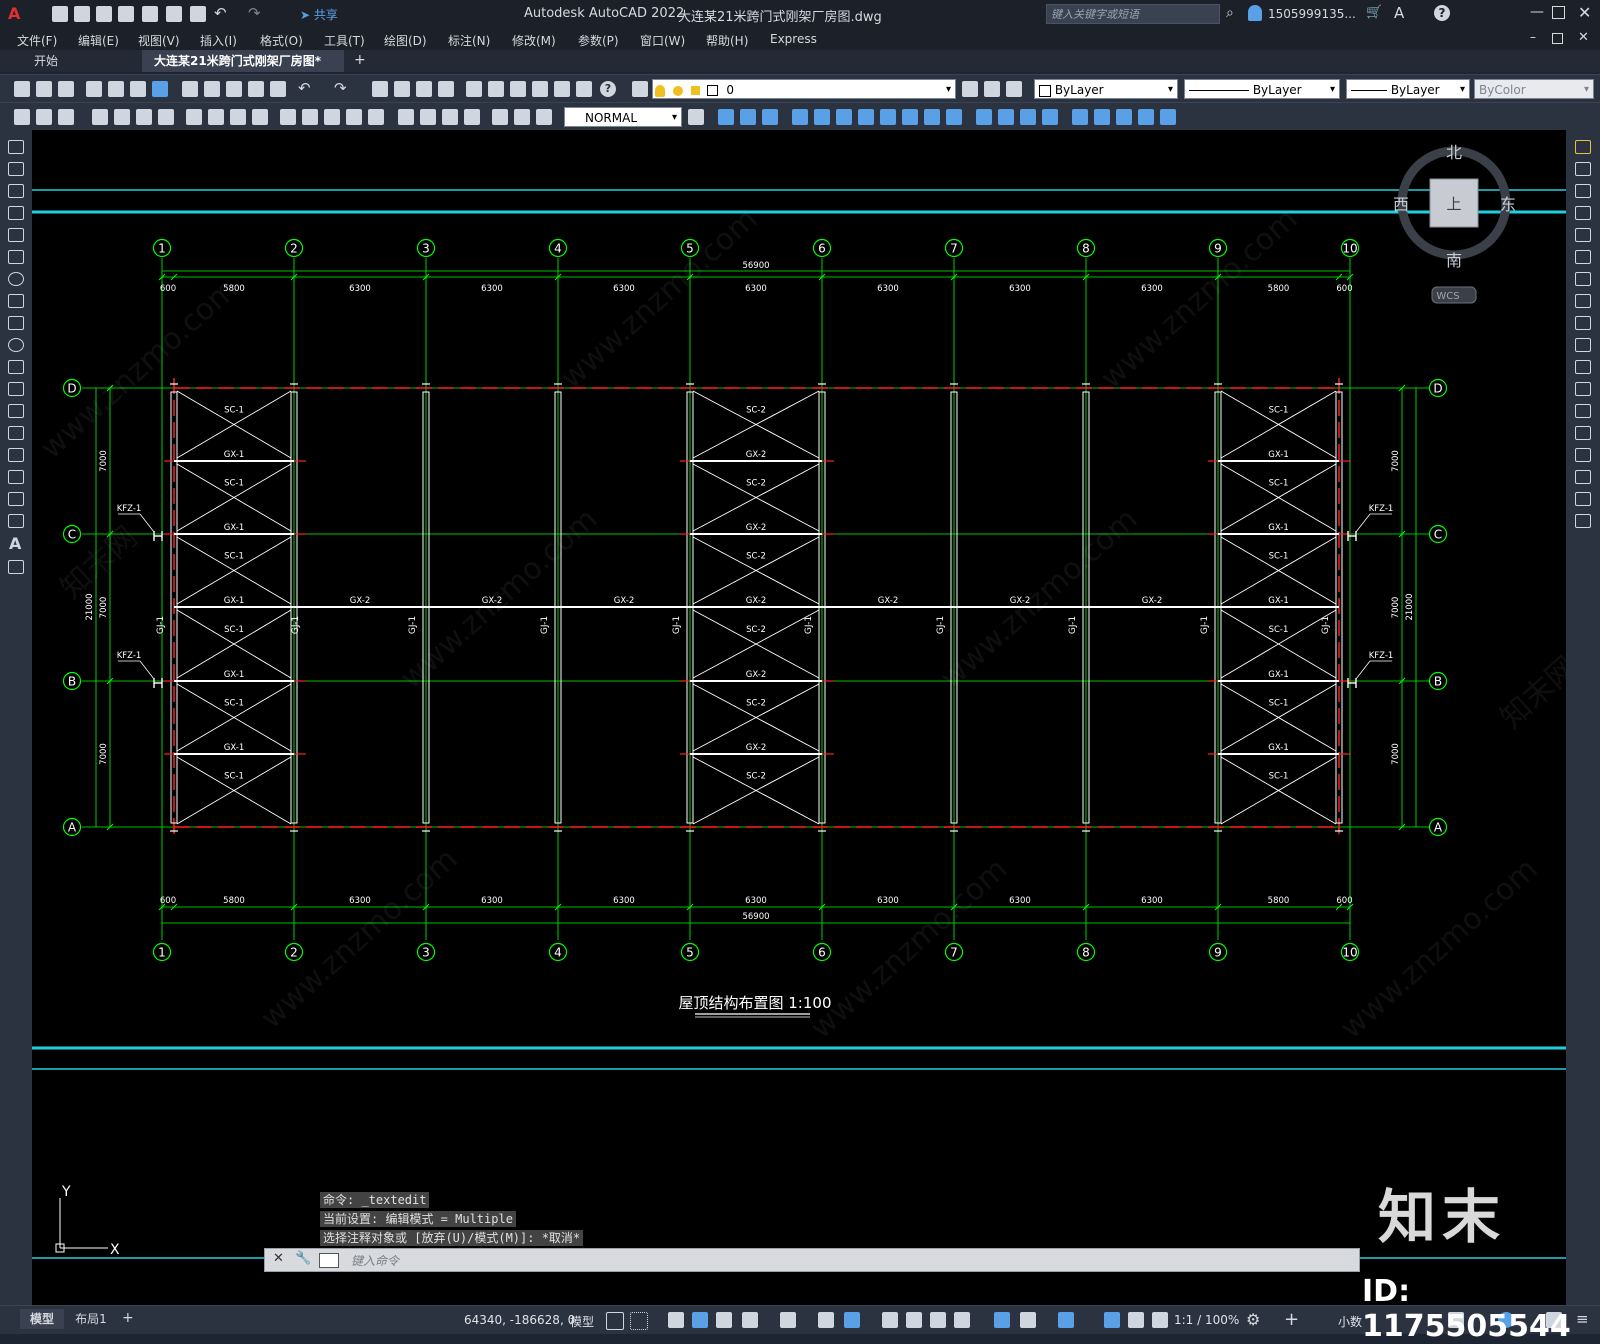 The image size is (1600, 1344). I want to click on tab-layout1: 布局1, so click(91, 1319).